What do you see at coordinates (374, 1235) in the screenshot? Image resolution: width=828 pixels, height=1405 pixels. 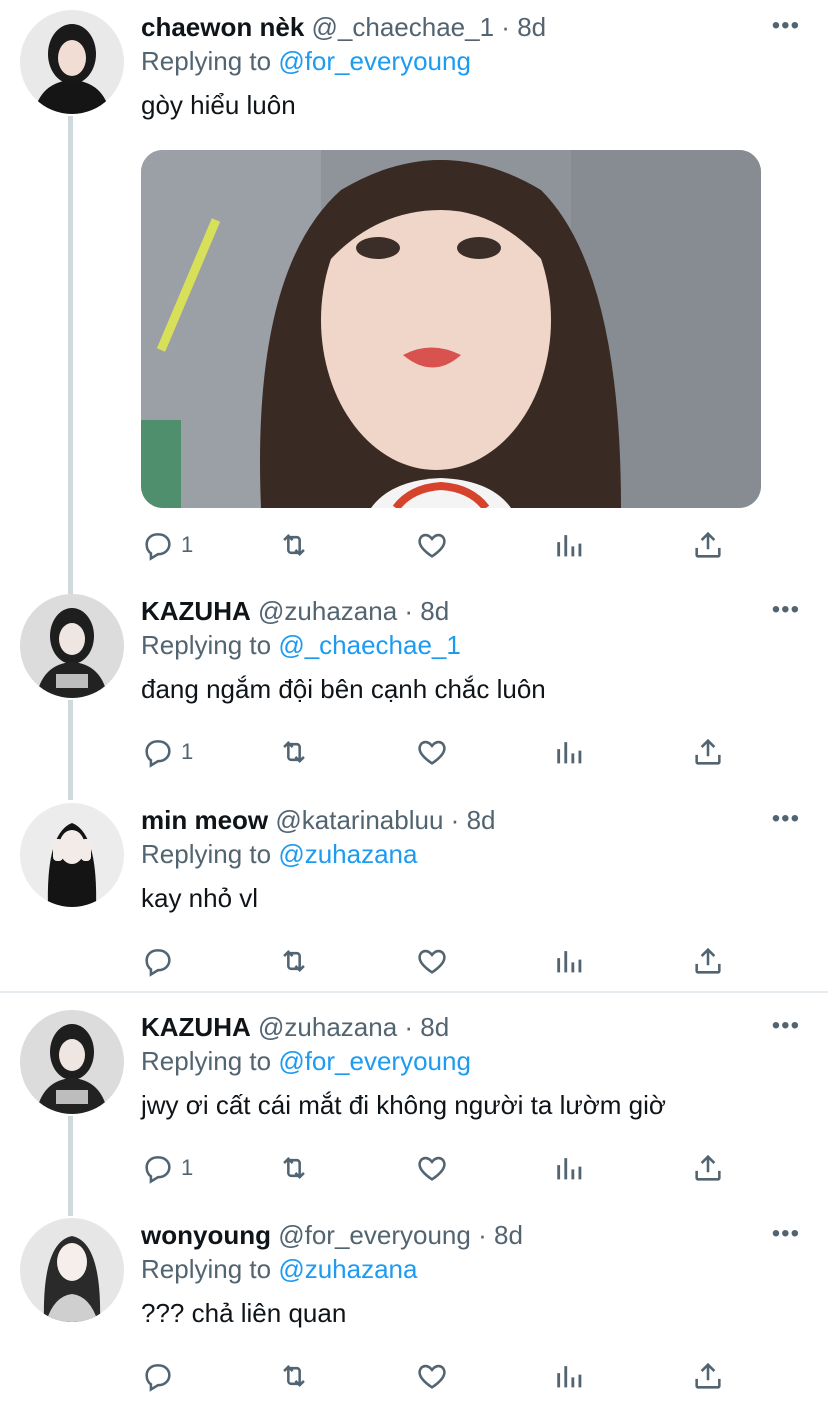 I see `user-handle: @for_everyoung` at bounding box center [374, 1235].